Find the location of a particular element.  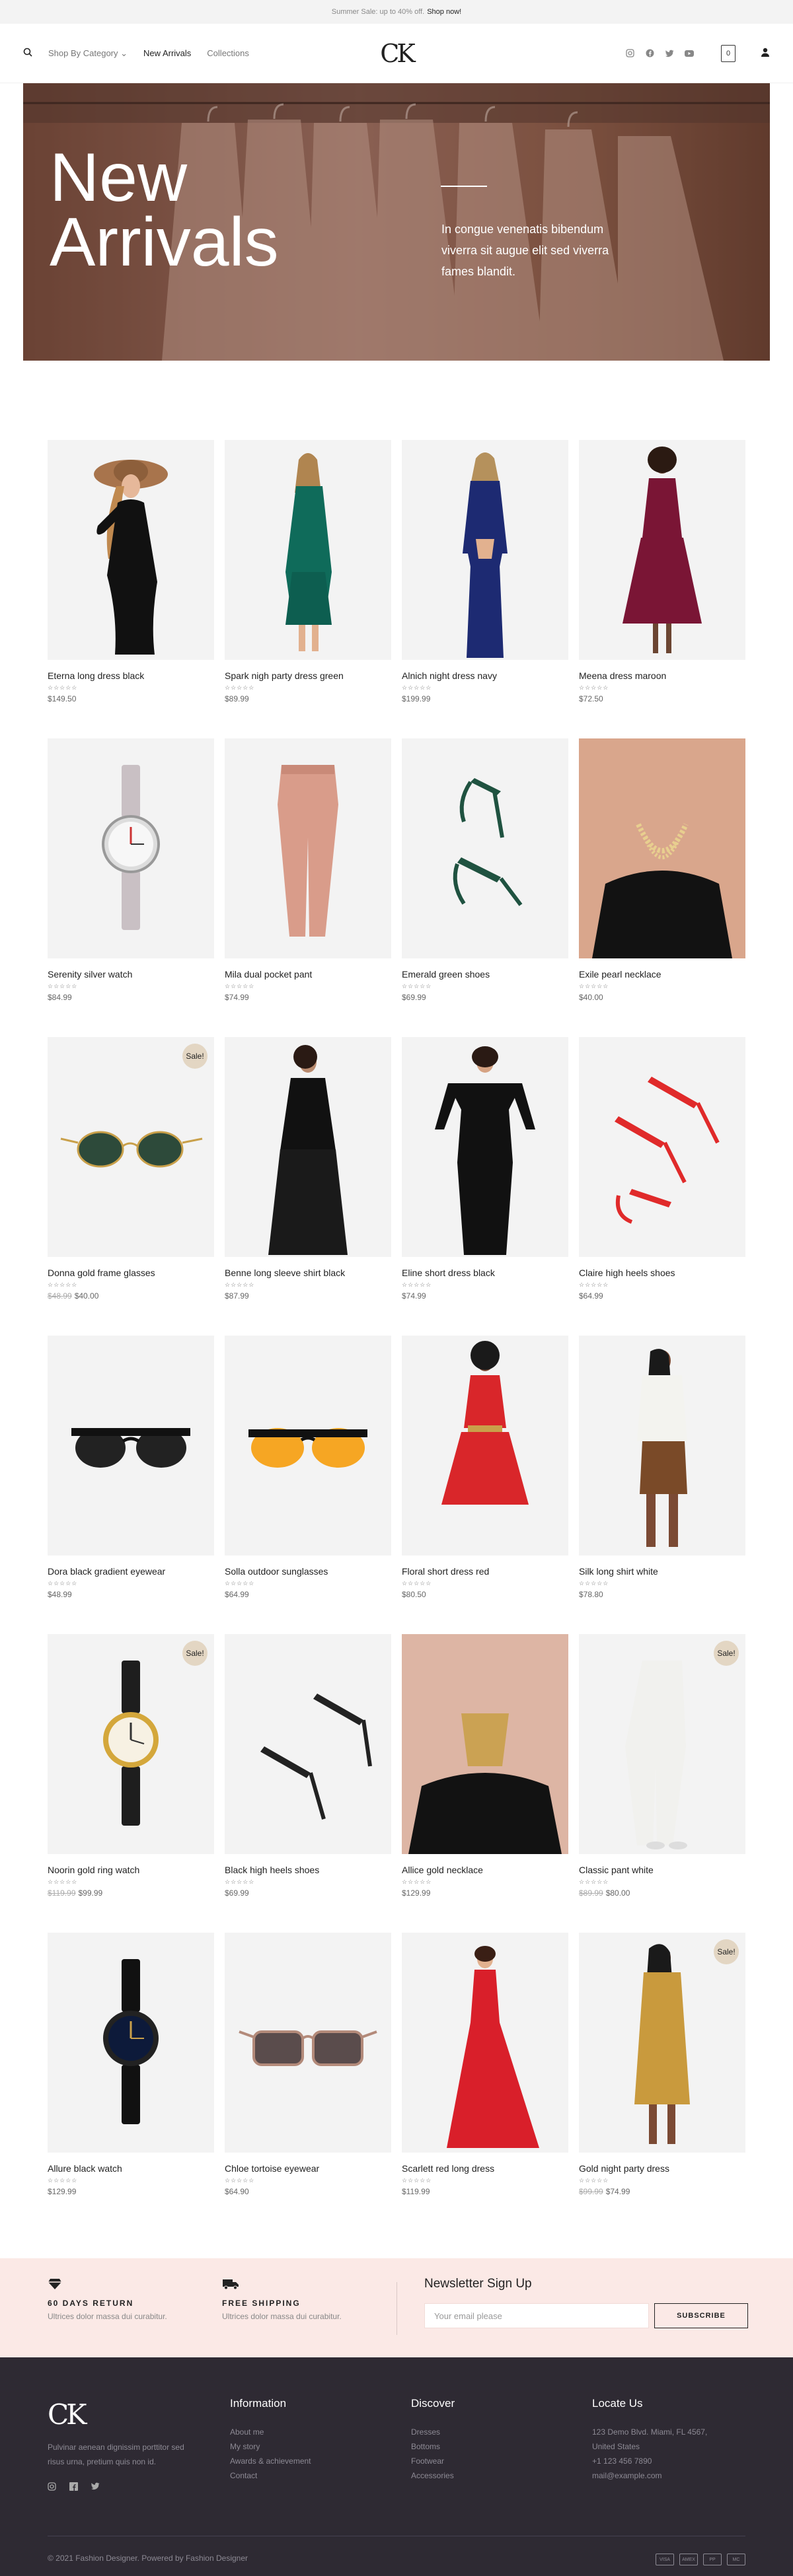

product-name: Exile pearl necklace is located at coordinates (662, 975).